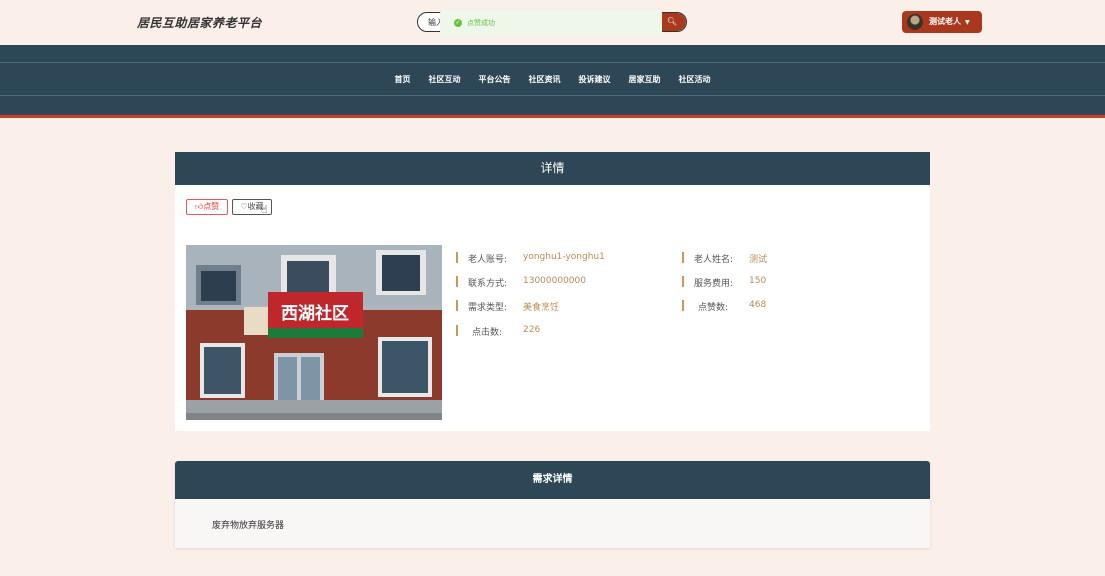 Image resolution: width=1105 pixels, height=576 pixels. What do you see at coordinates (264, 209) in the screenshot?
I see `hand-pointer-icon: ☝` at bounding box center [264, 209].